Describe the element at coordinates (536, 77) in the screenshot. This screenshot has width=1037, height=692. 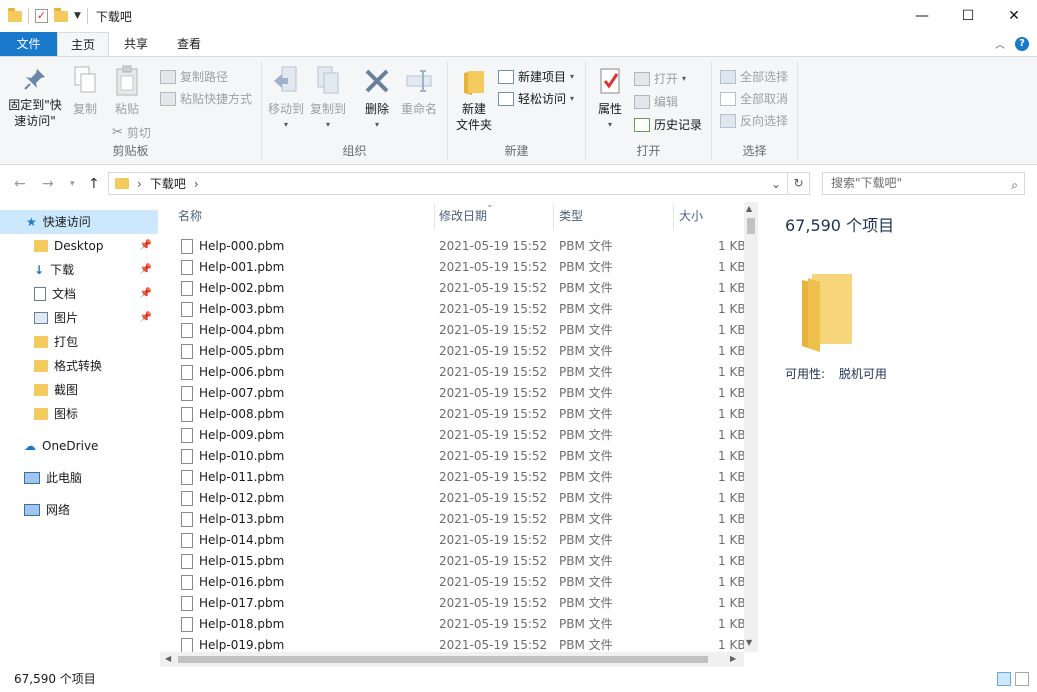
I see `new-item-button: 新建项目 ▾` at that location.